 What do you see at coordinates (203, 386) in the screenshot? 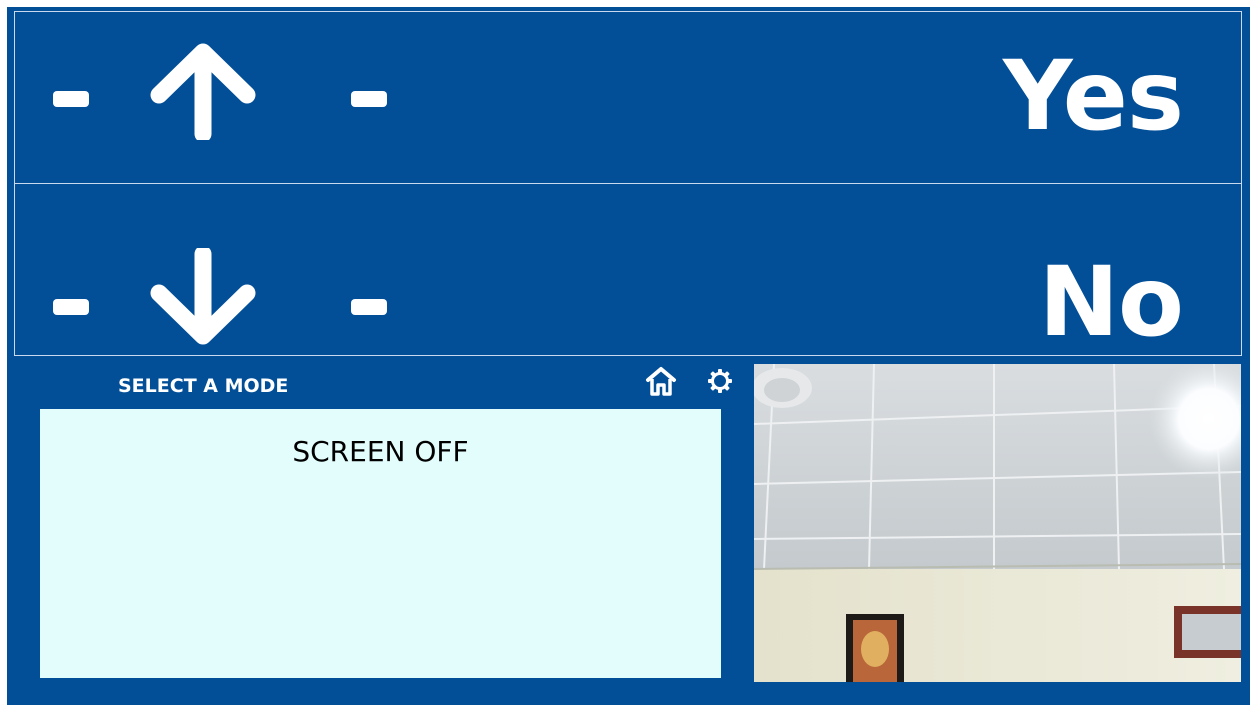
I see `select-mode-label: SELECT A MODE` at bounding box center [203, 386].